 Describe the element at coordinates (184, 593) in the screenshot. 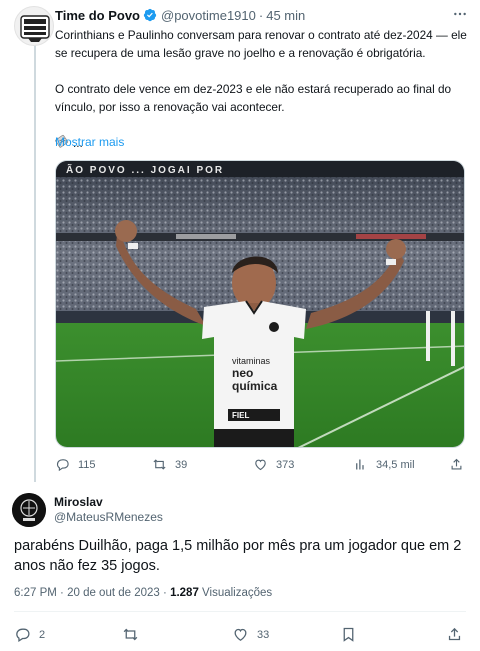

I see `reply-views-count: 1.287` at that location.